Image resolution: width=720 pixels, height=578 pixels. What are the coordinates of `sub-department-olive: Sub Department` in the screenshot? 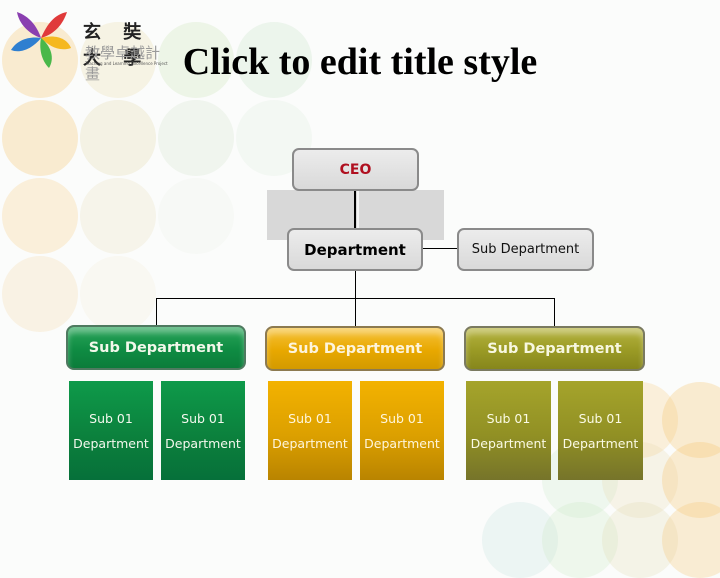 It's located at (554, 348).